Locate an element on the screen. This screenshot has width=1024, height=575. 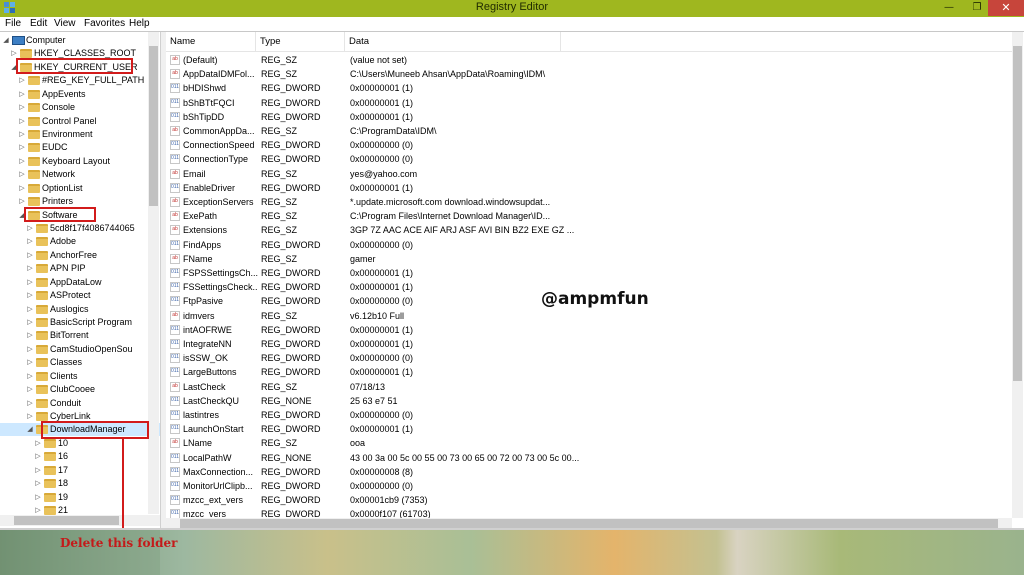
tree-vertical-scrollbar is located at coordinates (153, 273).